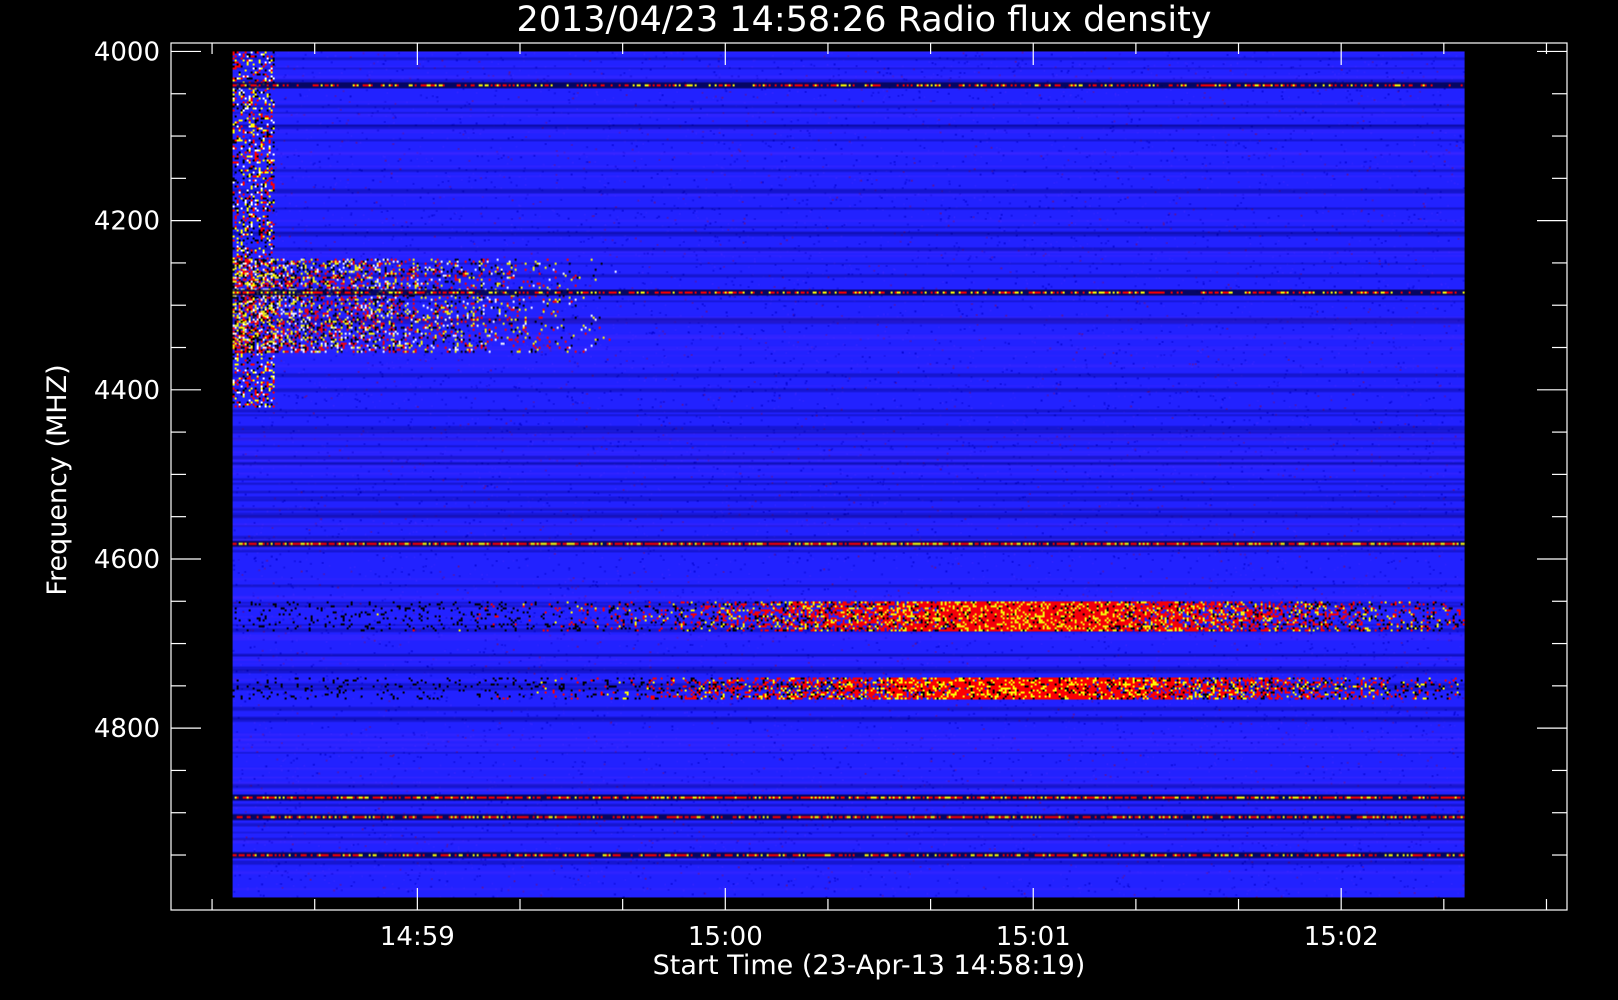 This screenshot has height=1000, width=1618. What do you see at coordinates (1341, 937) in the screenshot?
I see `x-tick-label: 15:02` at bounding box center [1341, 937].